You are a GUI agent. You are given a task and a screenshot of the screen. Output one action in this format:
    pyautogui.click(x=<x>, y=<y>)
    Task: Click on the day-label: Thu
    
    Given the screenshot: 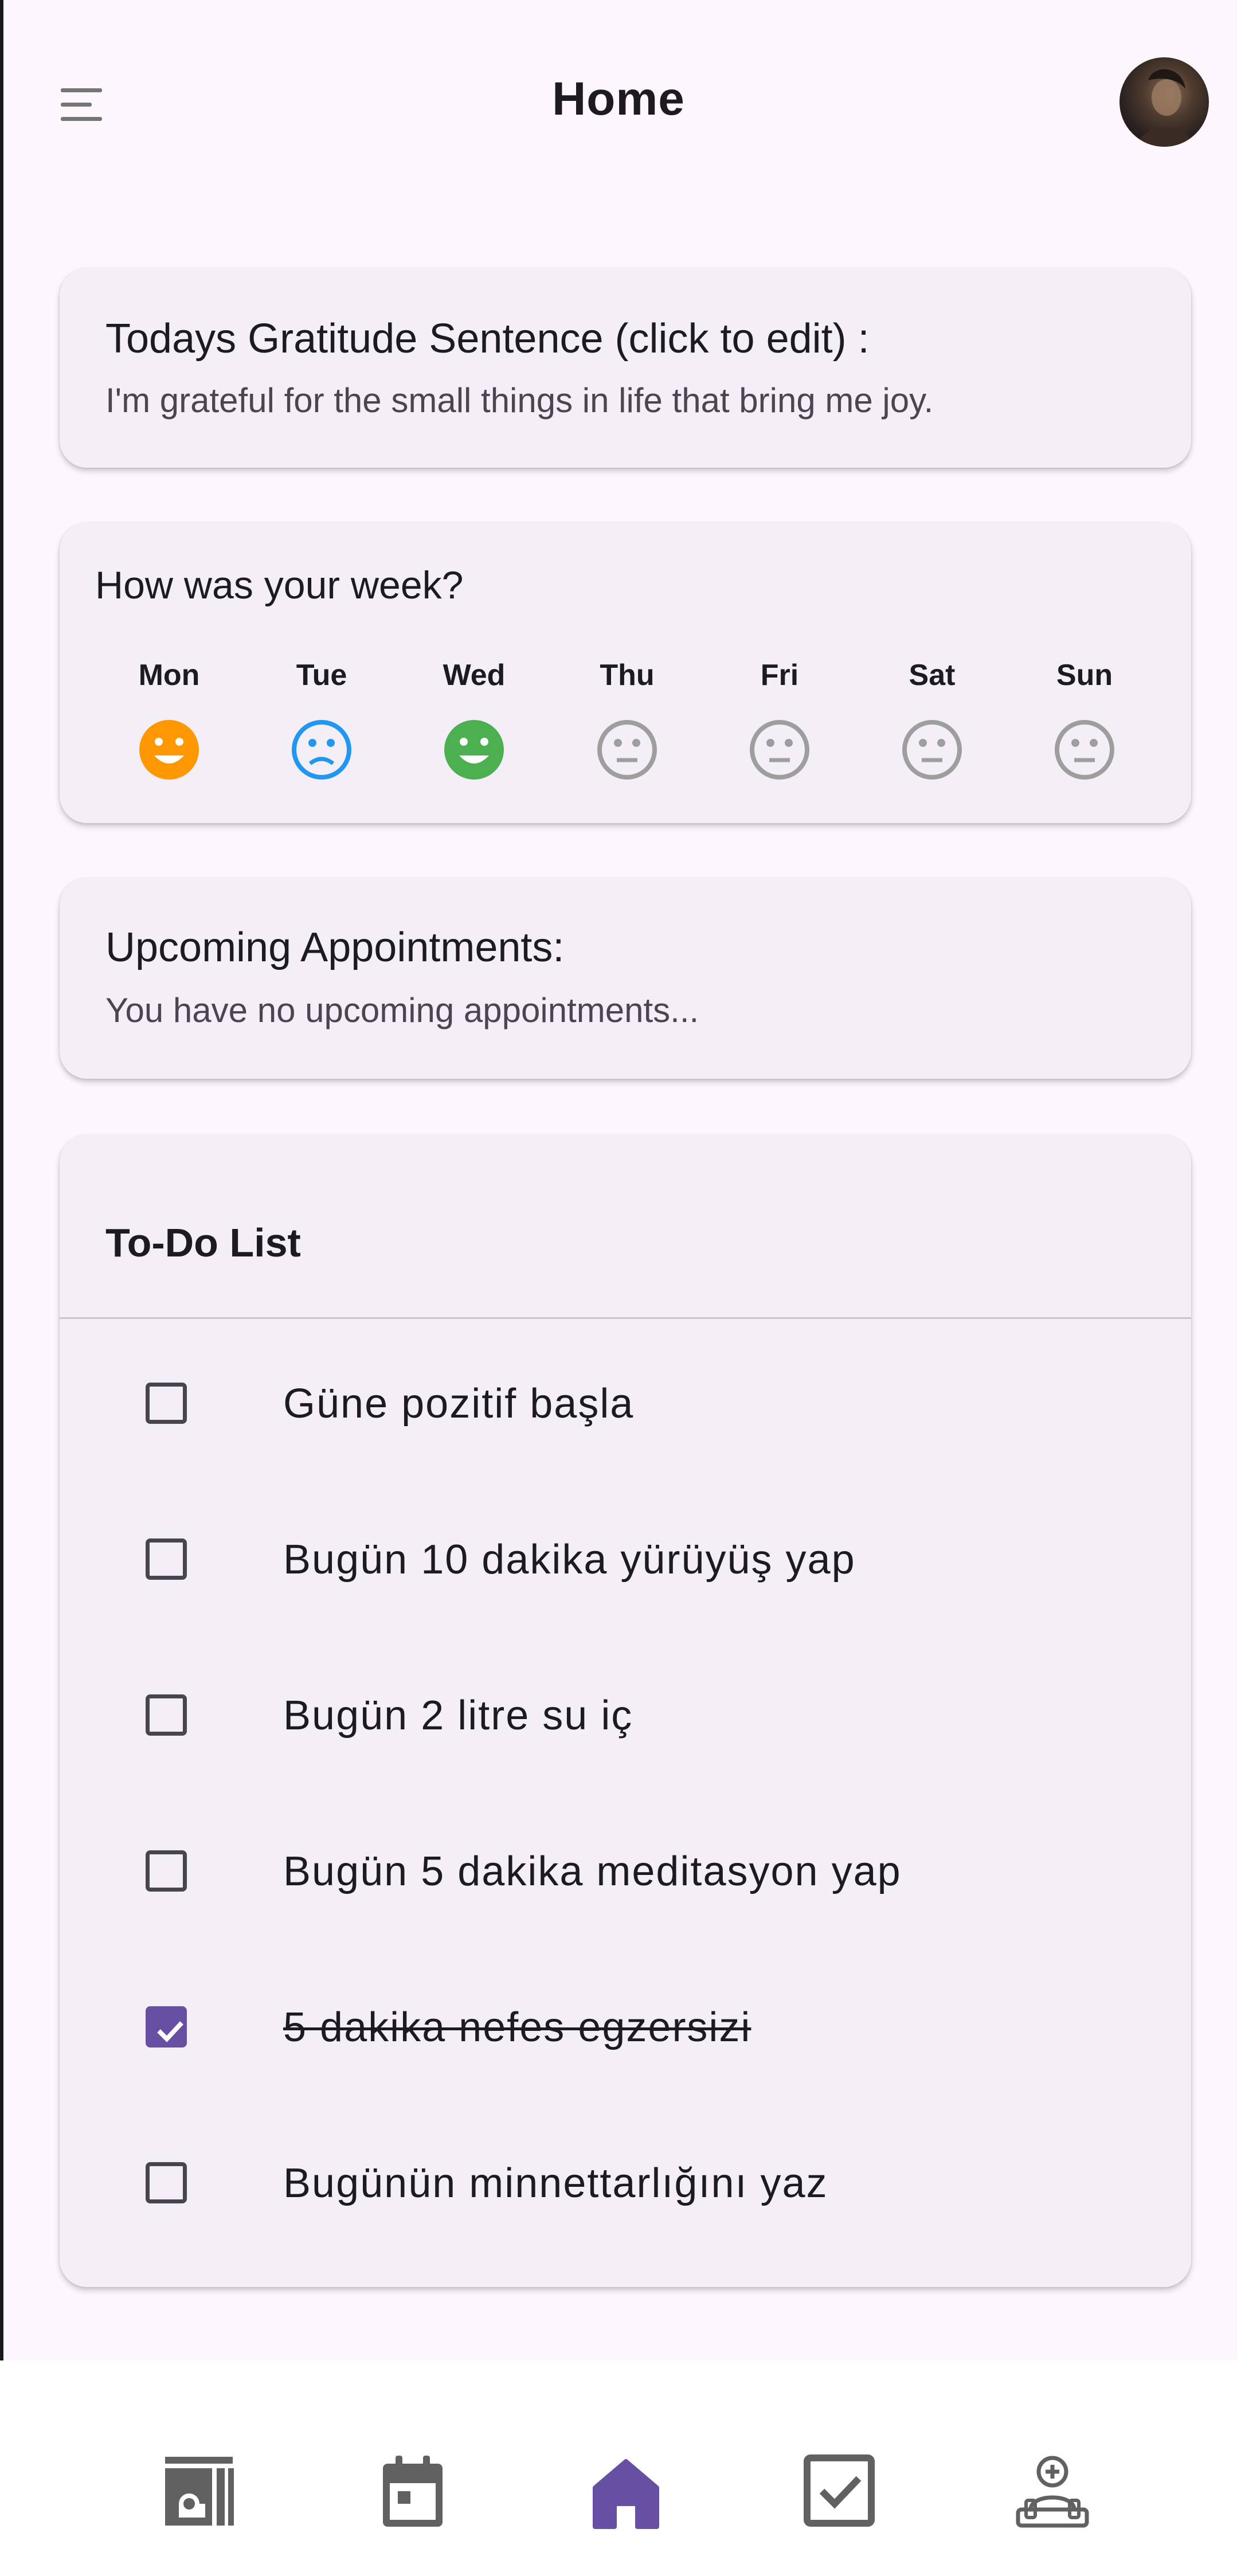 What is the action you would take?
    pyautogui.click(x=627, y=675)
    